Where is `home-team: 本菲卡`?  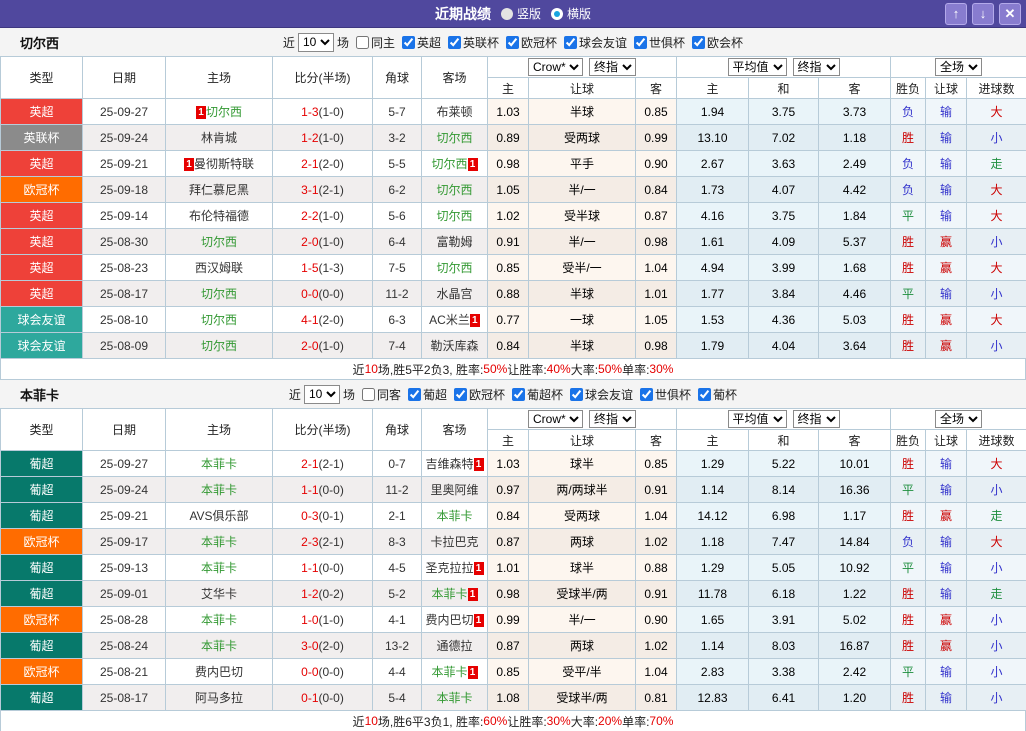
home-team: 本菲卡 is located at coordinates (218, 620).